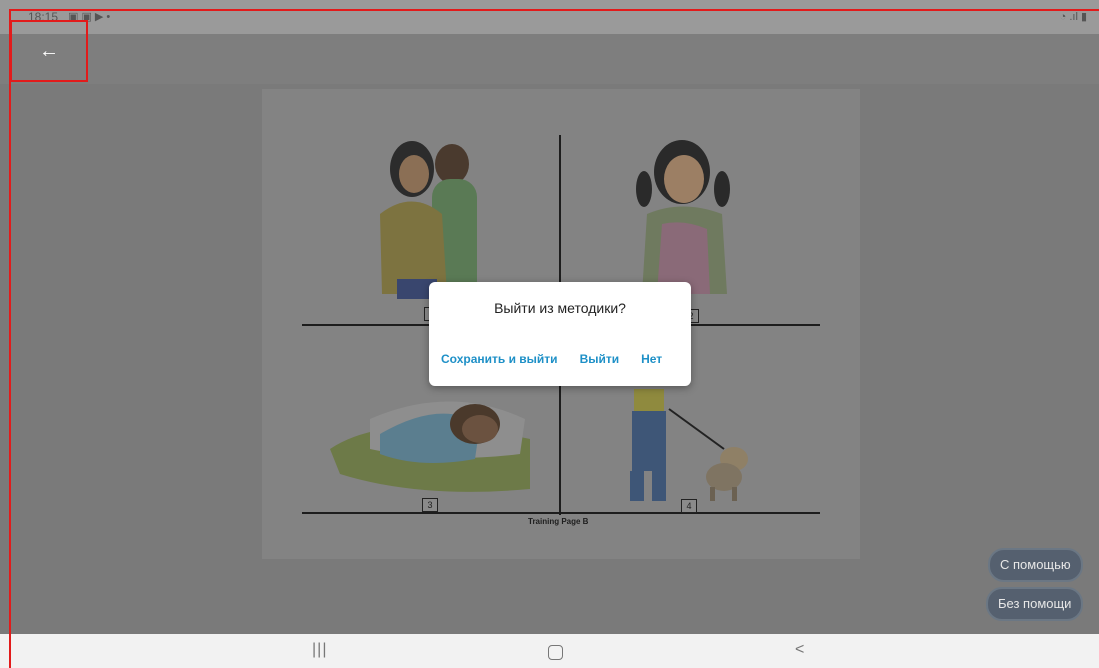 The height and width of the screenshot is (668, 1099). I want to click on system-nav-bar: ||| ○ <, so click(549, 651).